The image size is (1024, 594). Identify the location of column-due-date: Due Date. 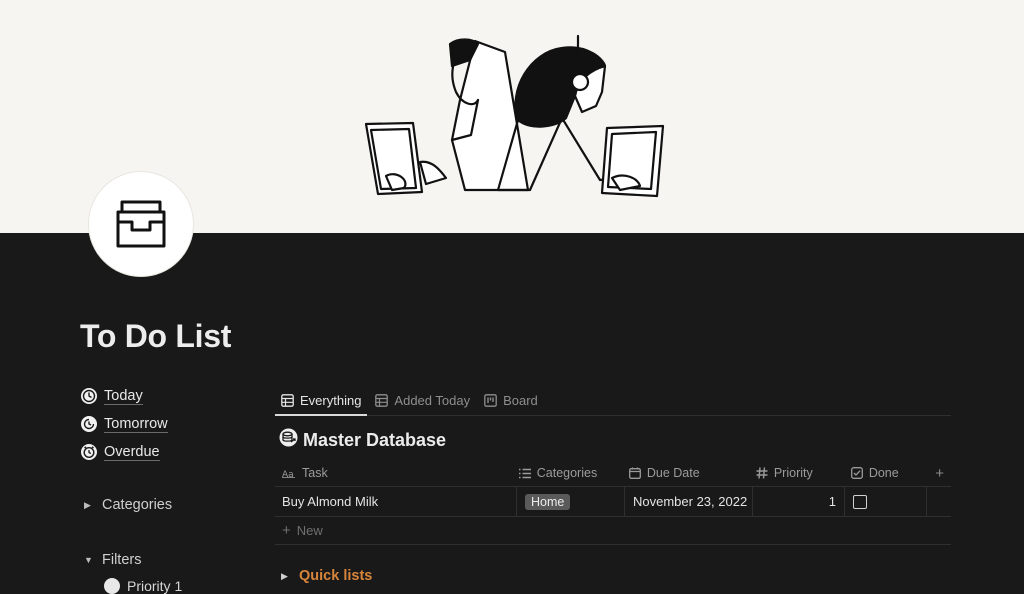
(685, 473).